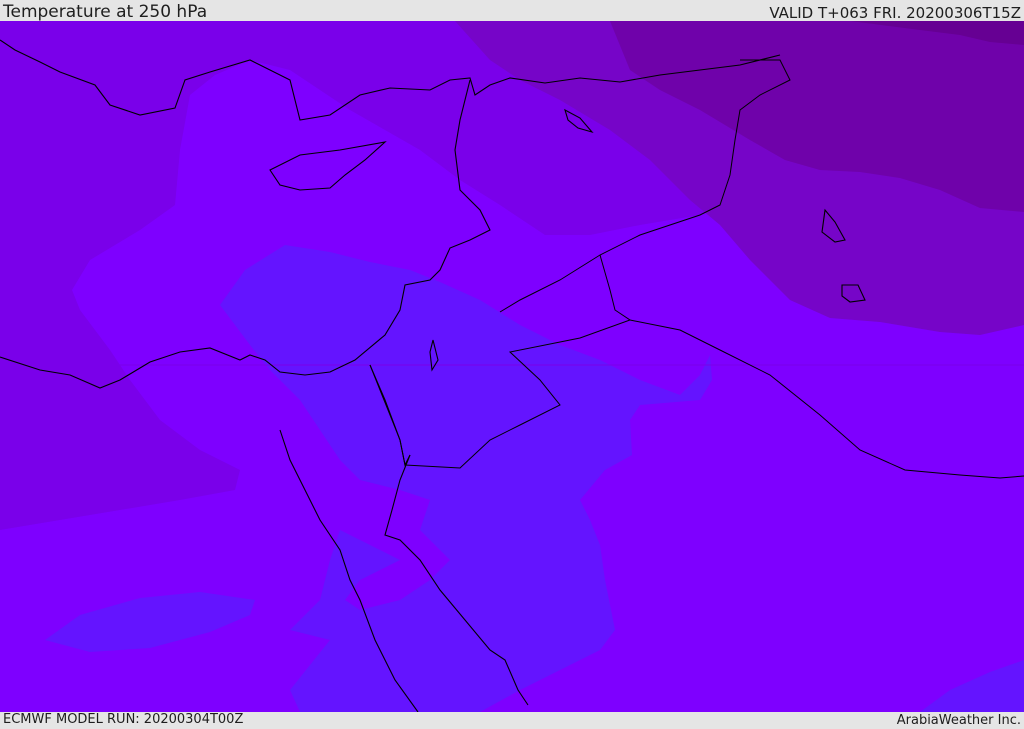 Image resolution: width=1024 pixels, height=729 pixels. Describe the element at coordinates (895, 13) in the screenshot. I see `valid-time-label: VALID T+063 FRI. 20200306T15Z` at that location.